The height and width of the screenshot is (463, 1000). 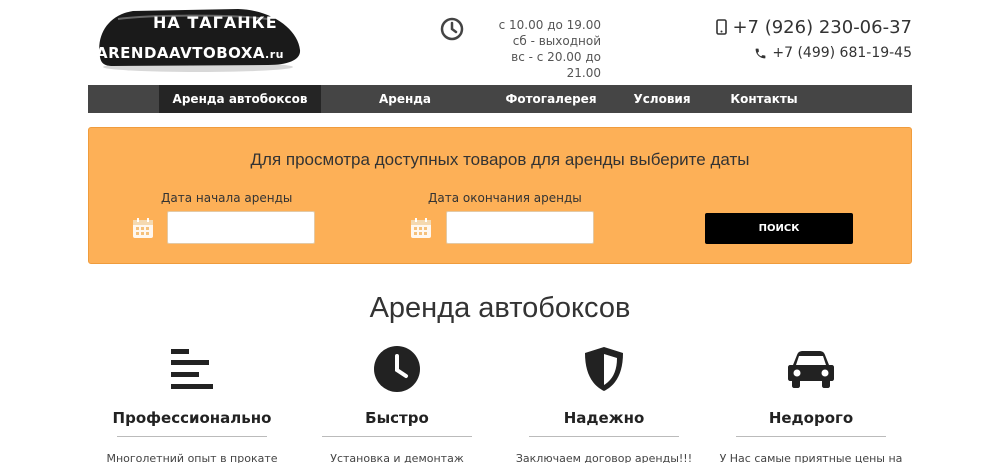 I want to click on nav-item-gallery: Фотогалерея, so click(x=551, y=99).